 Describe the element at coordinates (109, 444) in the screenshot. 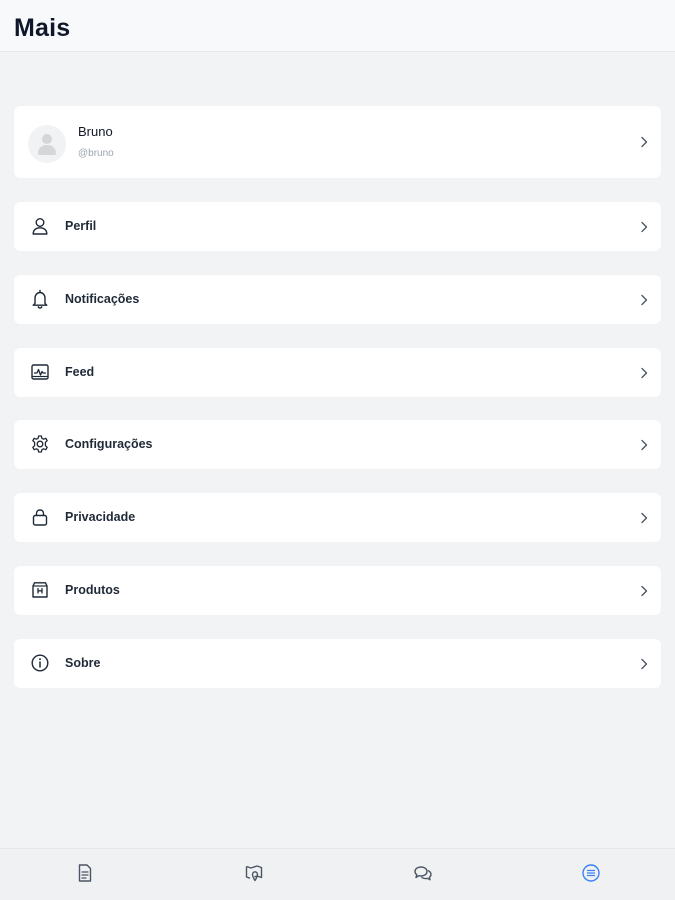

I see `menu-item-label: Configurações` at that location.